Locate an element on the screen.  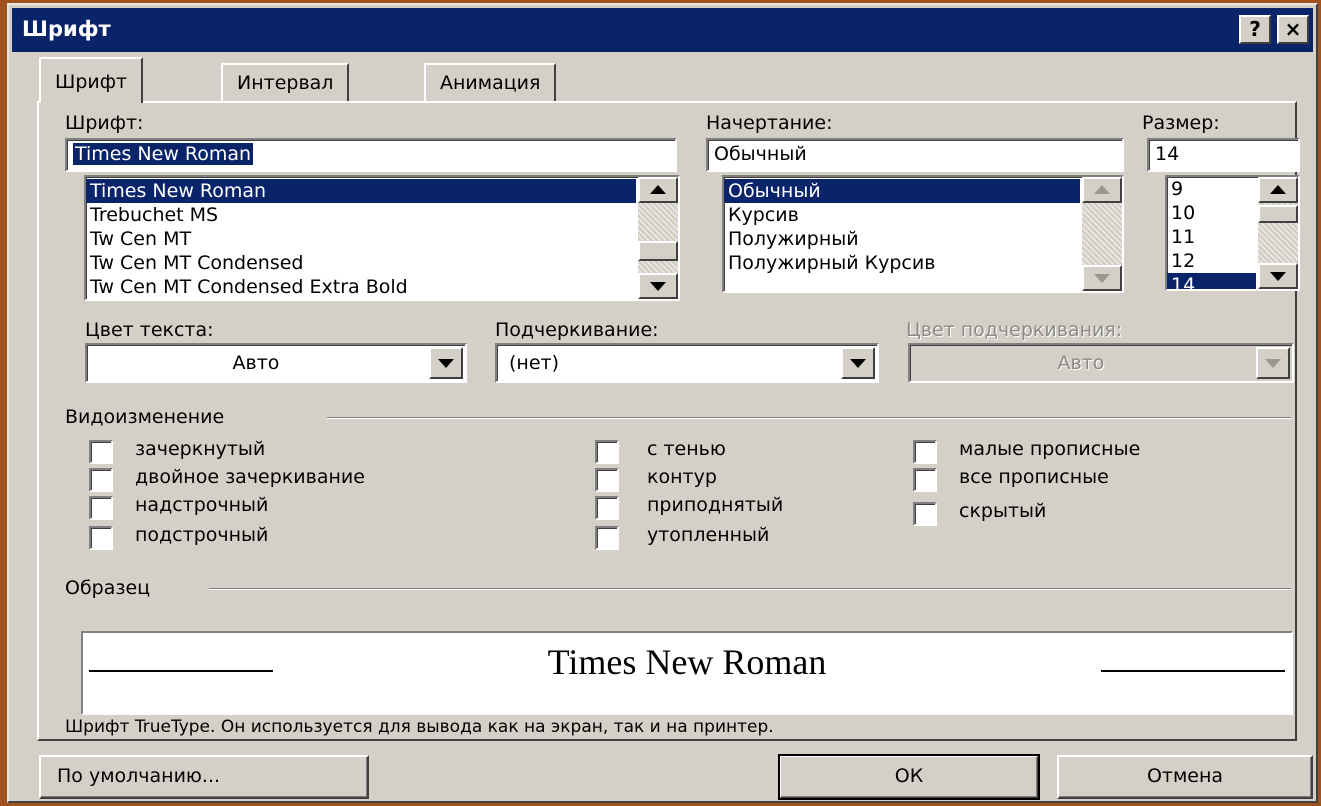
scroll-down-button is located at coordinates (658, 286).